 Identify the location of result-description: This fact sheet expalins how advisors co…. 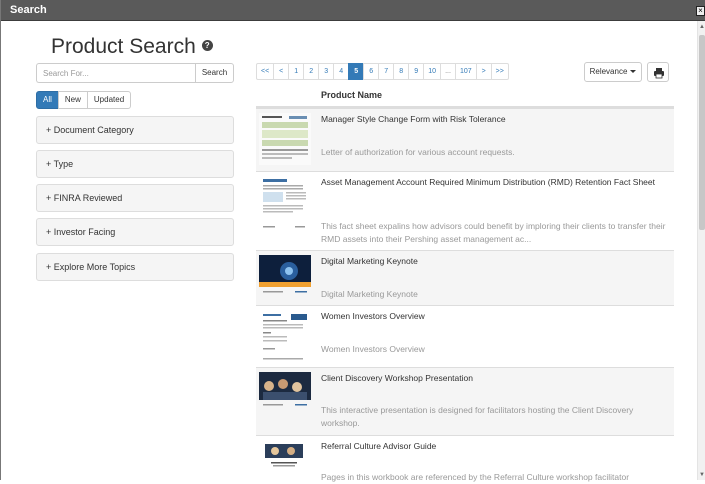
(493, 232).